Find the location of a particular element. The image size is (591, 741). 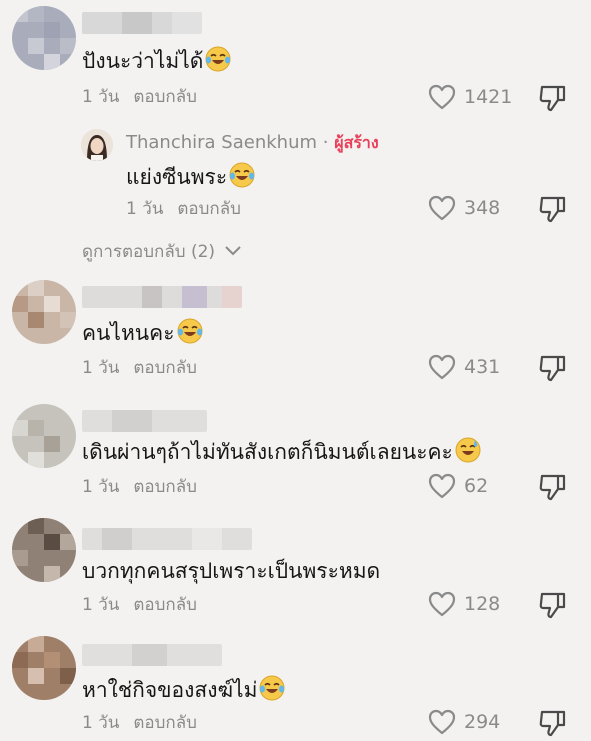

like-count: 431 is located at coordinates (482, 367).